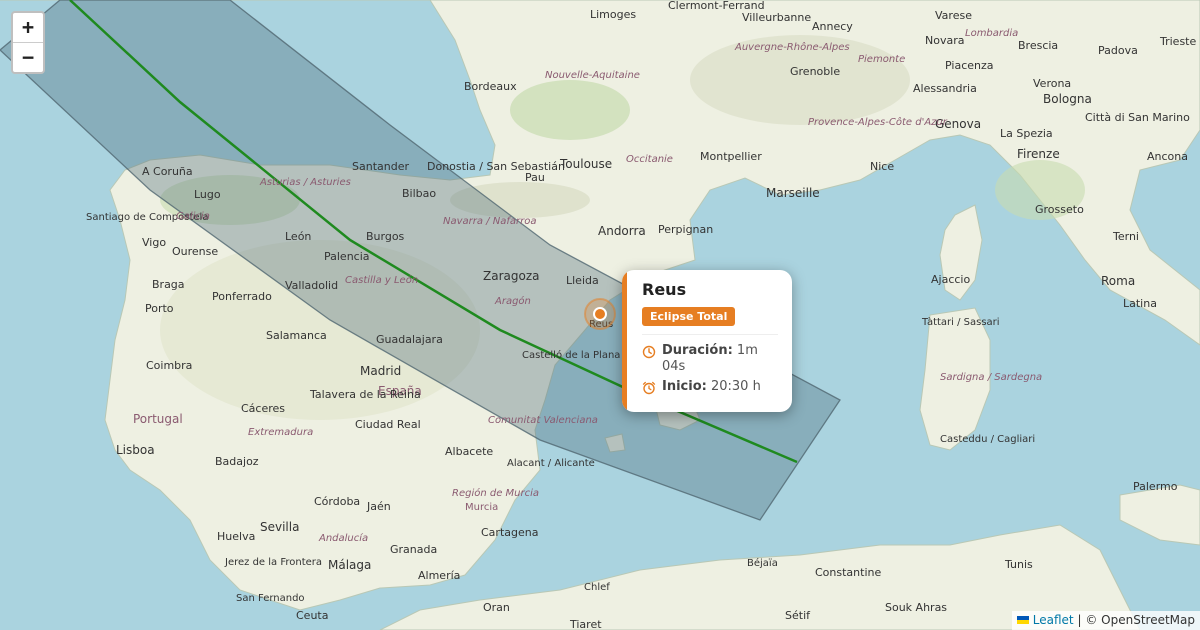 This screenshot has width=1200, height=630. What do you see at coordinates (481, 507) in the screenshot?
I see `city-label: Murcia` at bounding box center [481, 507].